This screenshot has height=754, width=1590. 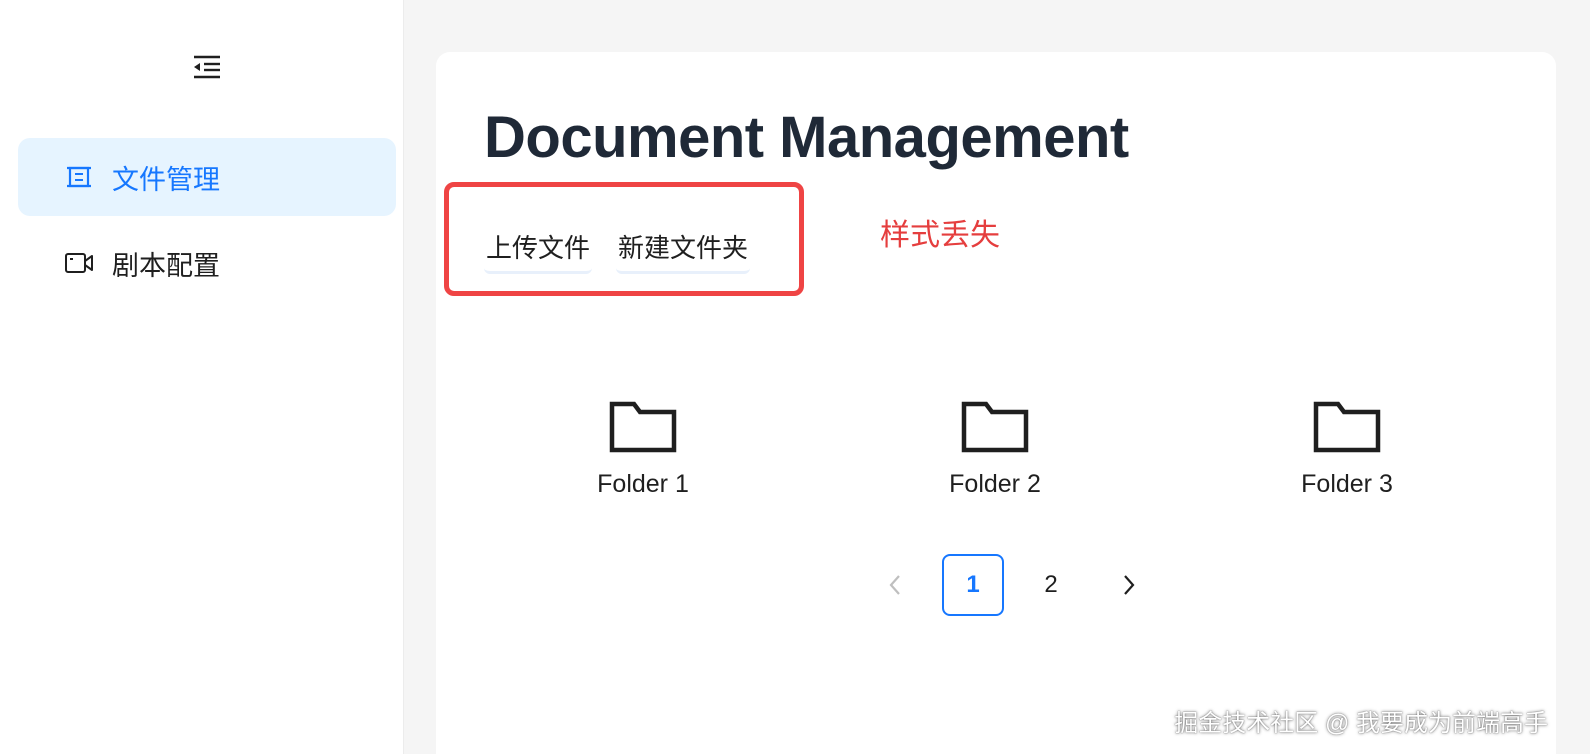 I want to click on page-1-button: 1, so click(x=973, y=585).